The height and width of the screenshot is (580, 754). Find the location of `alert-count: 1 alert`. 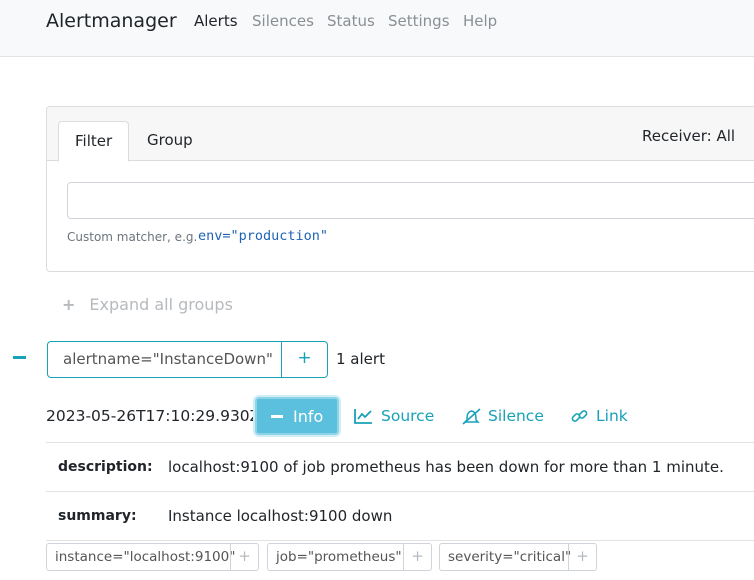

alert-count: 1 alert is located at coordinates (360, 359).